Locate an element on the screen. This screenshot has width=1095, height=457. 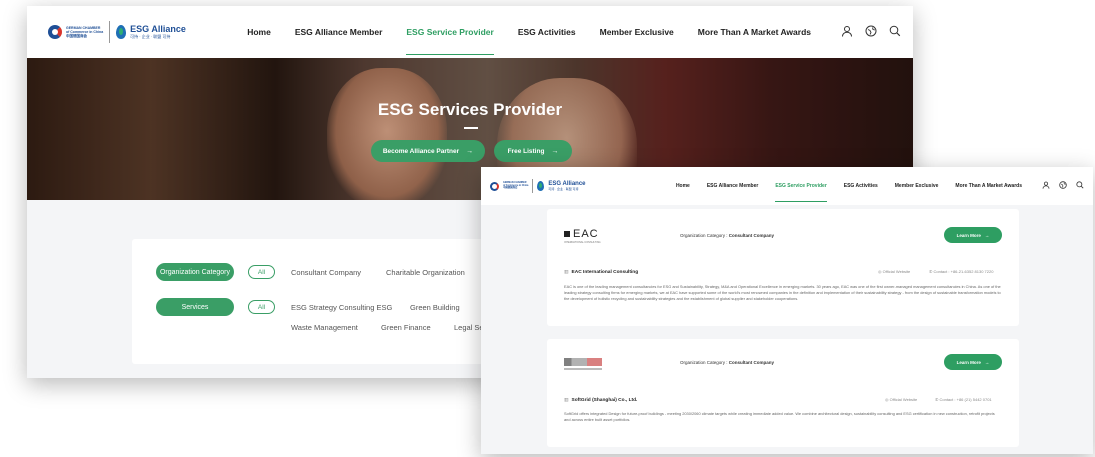
service-option-green-building: Green Building is located at coordinates (435, 307).